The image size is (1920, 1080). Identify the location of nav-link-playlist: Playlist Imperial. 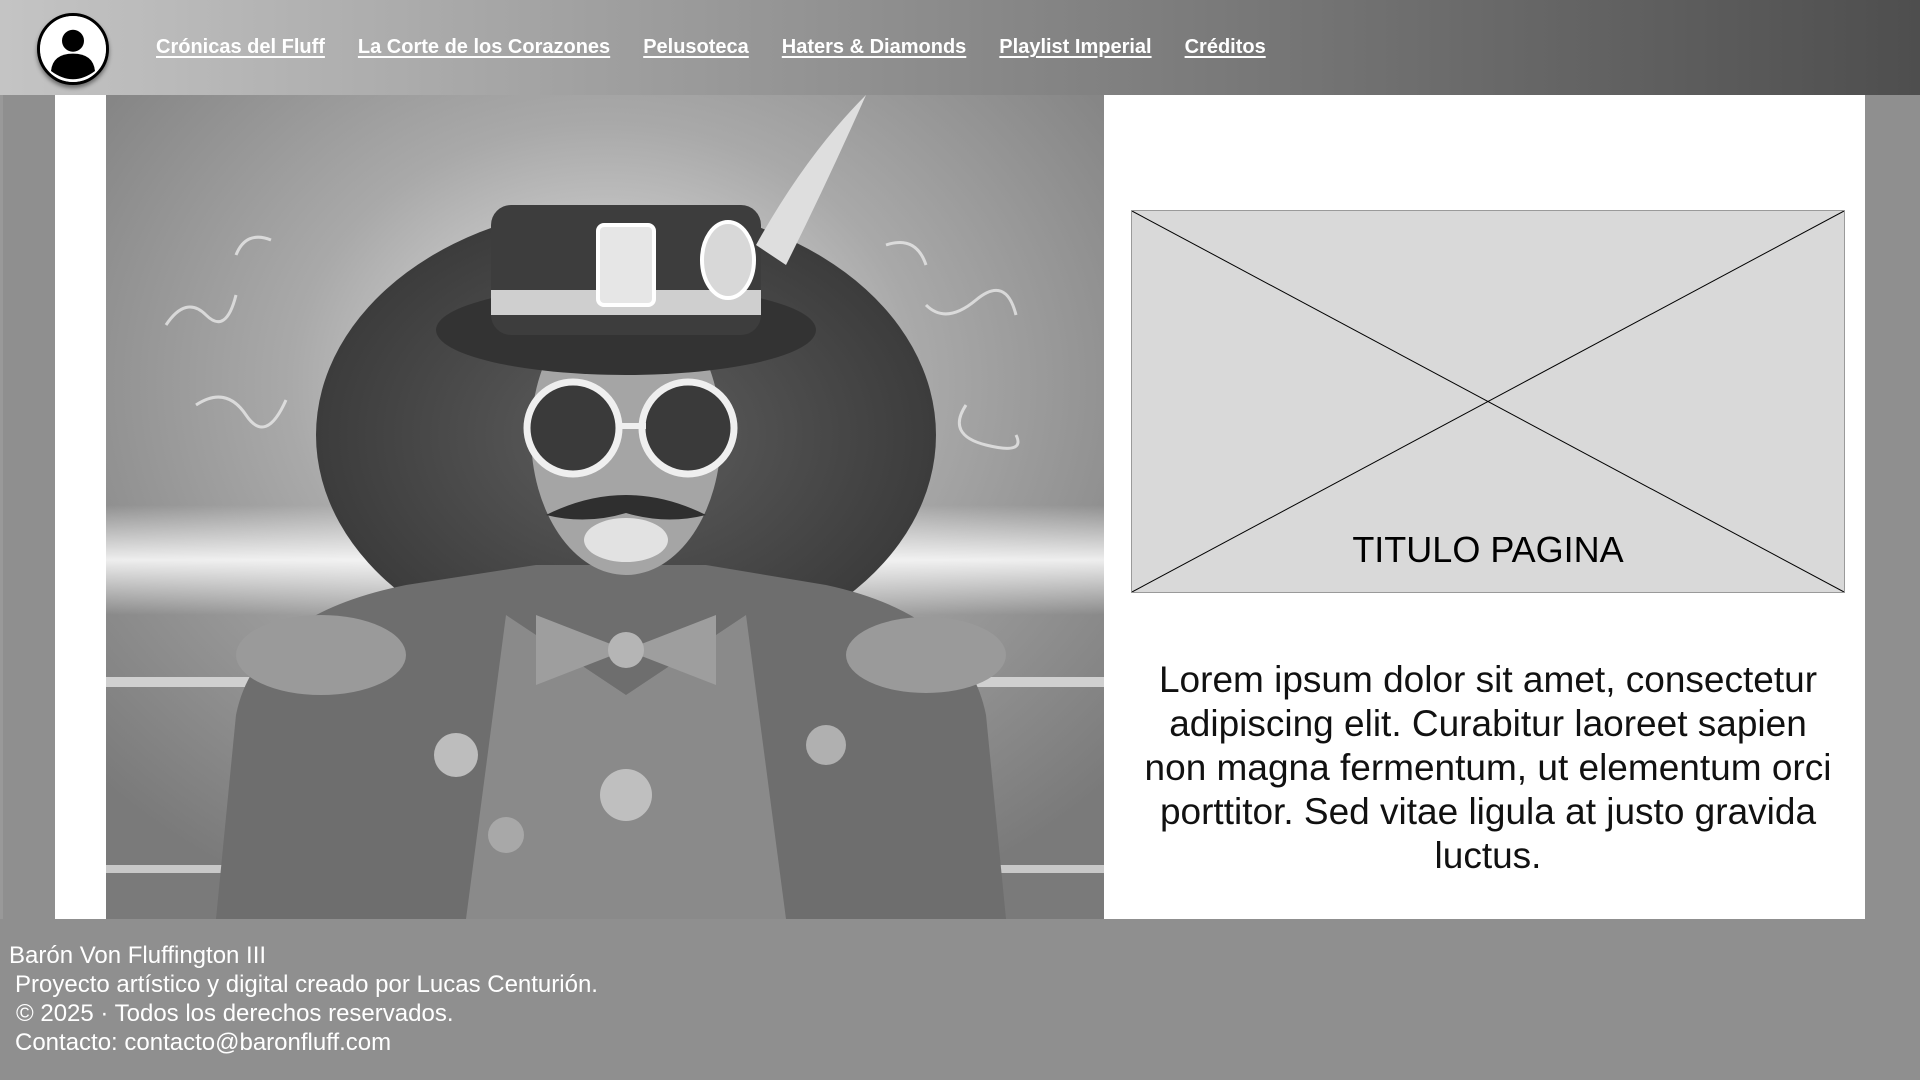
(1075, 47).